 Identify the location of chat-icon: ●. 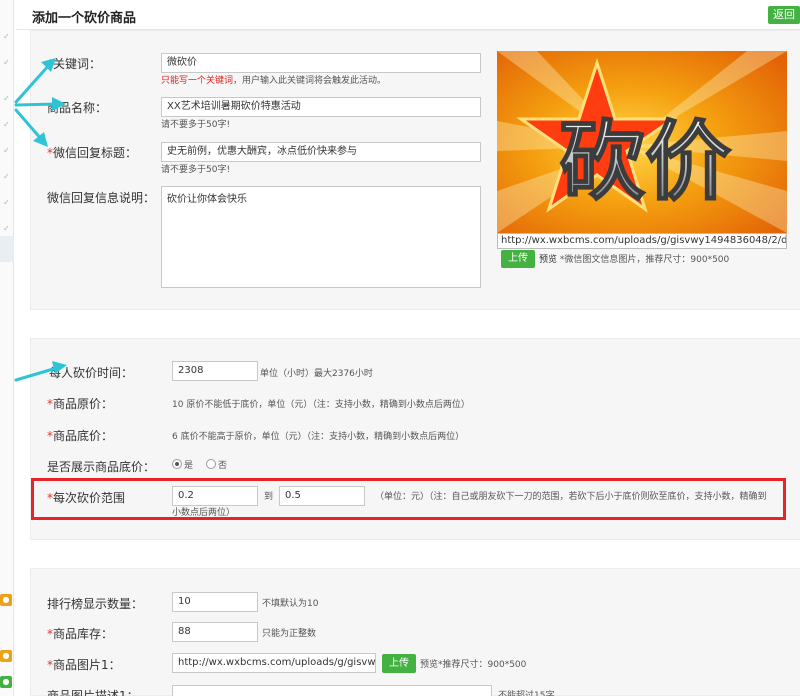
(6, 682).